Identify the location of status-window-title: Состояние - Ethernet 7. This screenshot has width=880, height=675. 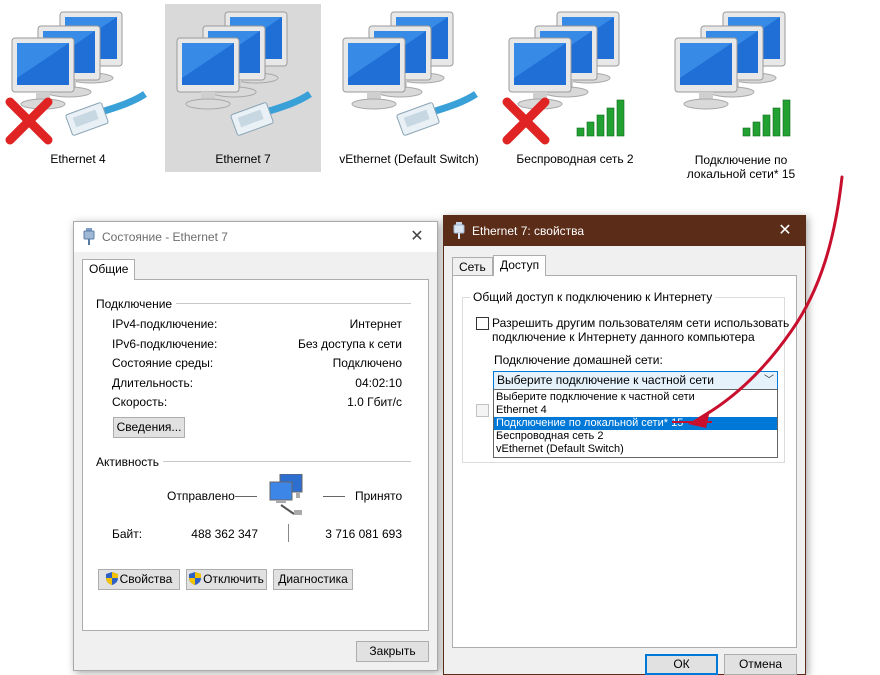
(165, 237).